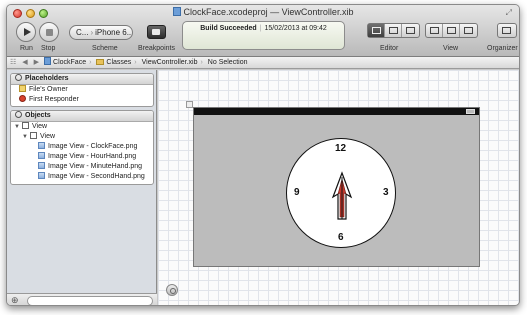  What do you see at coordinates (317, 12) in the screenshot?
I see `window-file-title: ViewController.xib` at bounding box center [317, 12].